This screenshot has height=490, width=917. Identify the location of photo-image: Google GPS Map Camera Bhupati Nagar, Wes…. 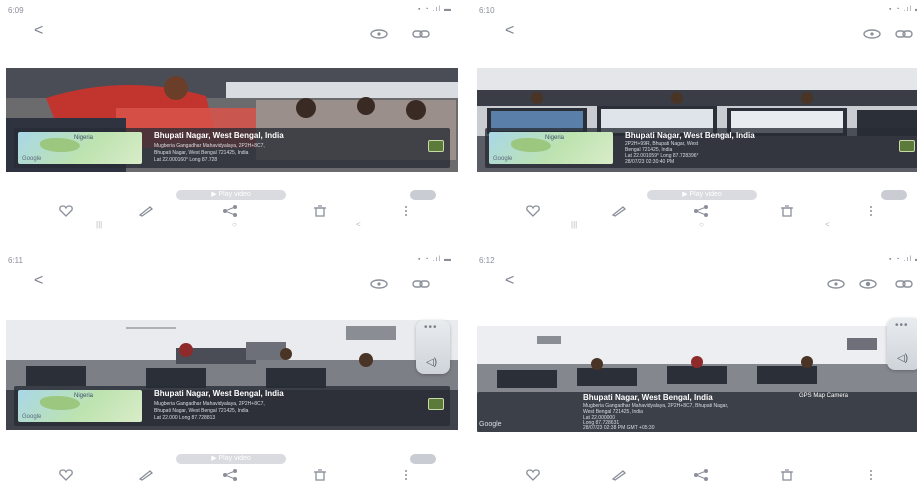
(697, 379).